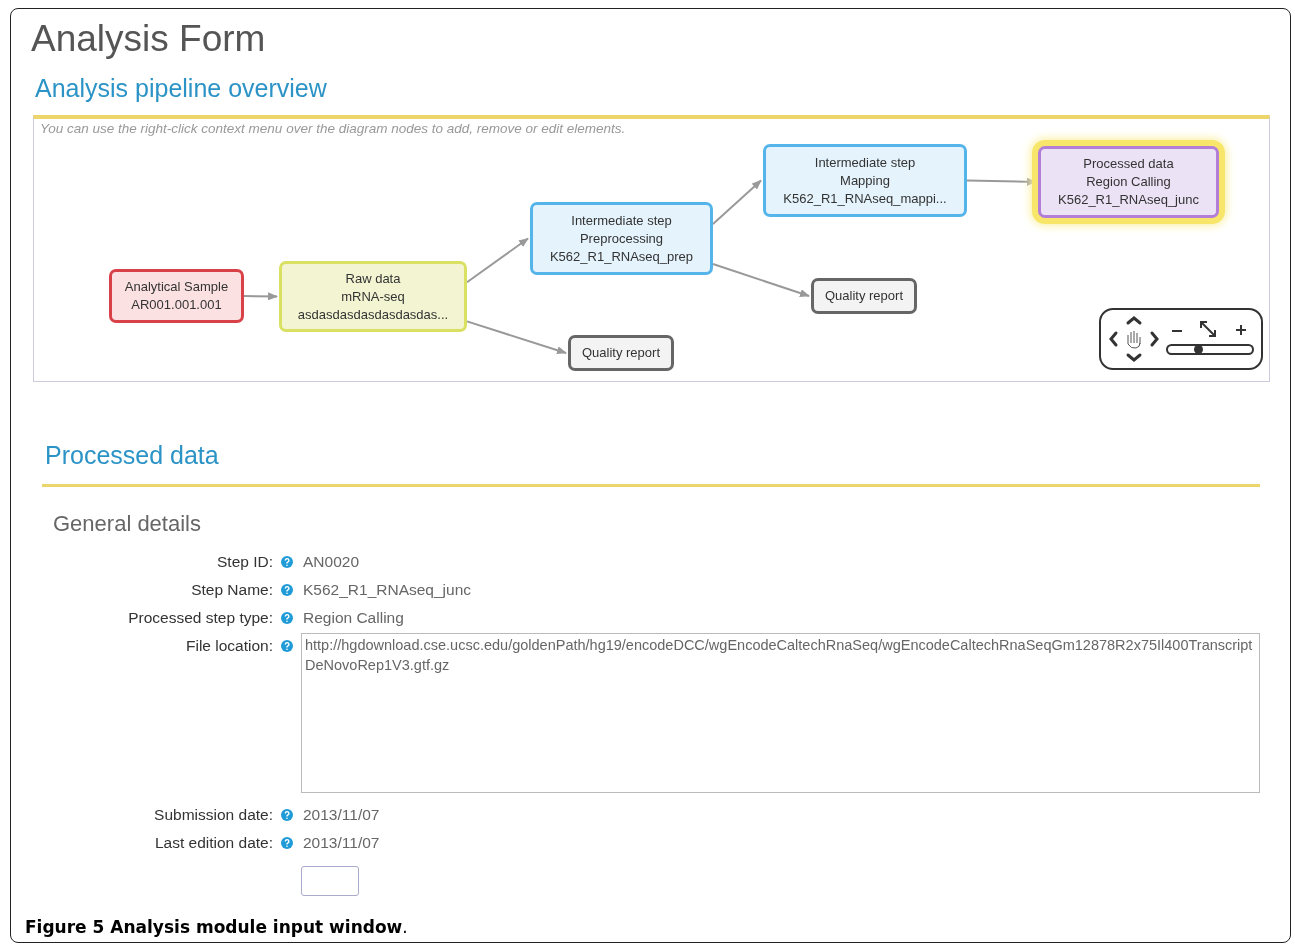 The width and height of the screenshot is (1295, 949). I want to click on page-title: Analysis Form, so click(149, 39).